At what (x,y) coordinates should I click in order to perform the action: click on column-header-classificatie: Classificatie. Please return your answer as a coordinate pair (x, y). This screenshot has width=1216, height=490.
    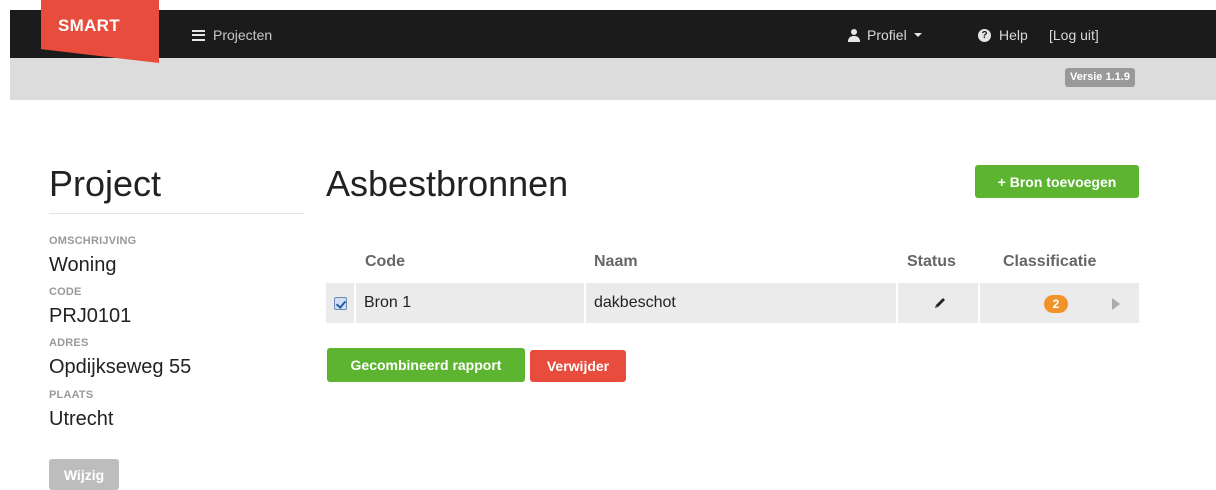
    Looking at the image, I should click on (1049, 262).